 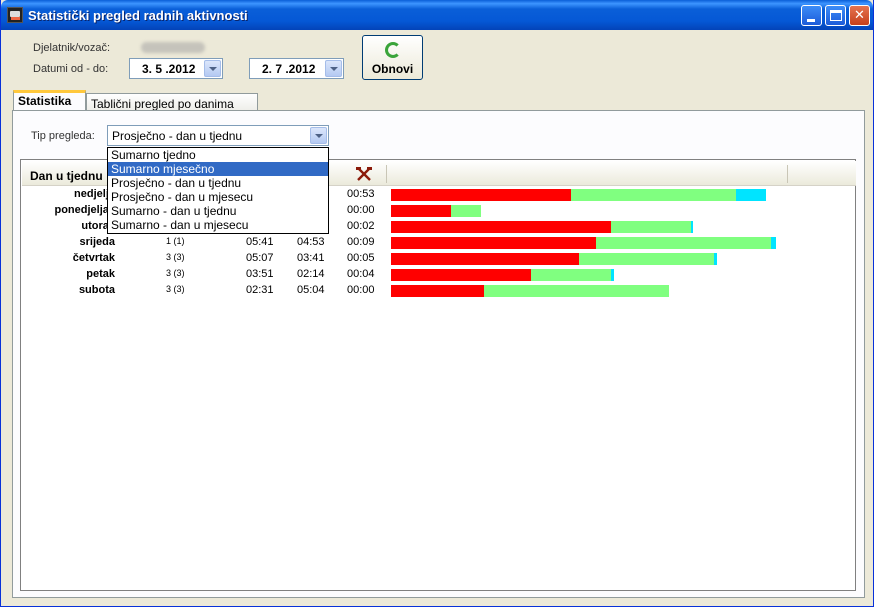 I want to click on view-type-label: Tip pregleda:, so click(x=63, y=136).